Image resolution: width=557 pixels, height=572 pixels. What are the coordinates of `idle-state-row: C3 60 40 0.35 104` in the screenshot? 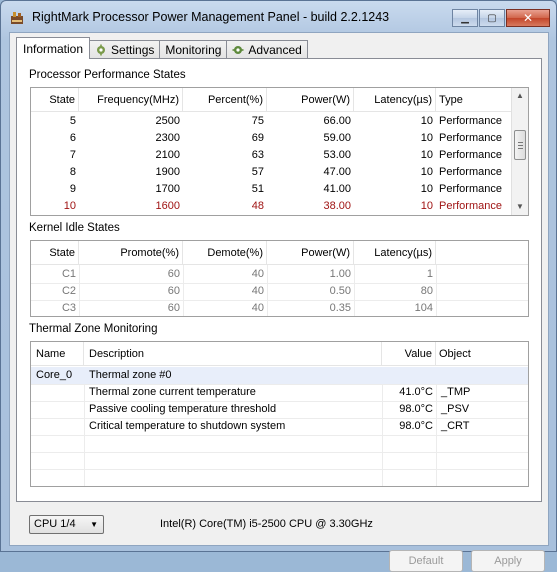 It's located at (279, 308).